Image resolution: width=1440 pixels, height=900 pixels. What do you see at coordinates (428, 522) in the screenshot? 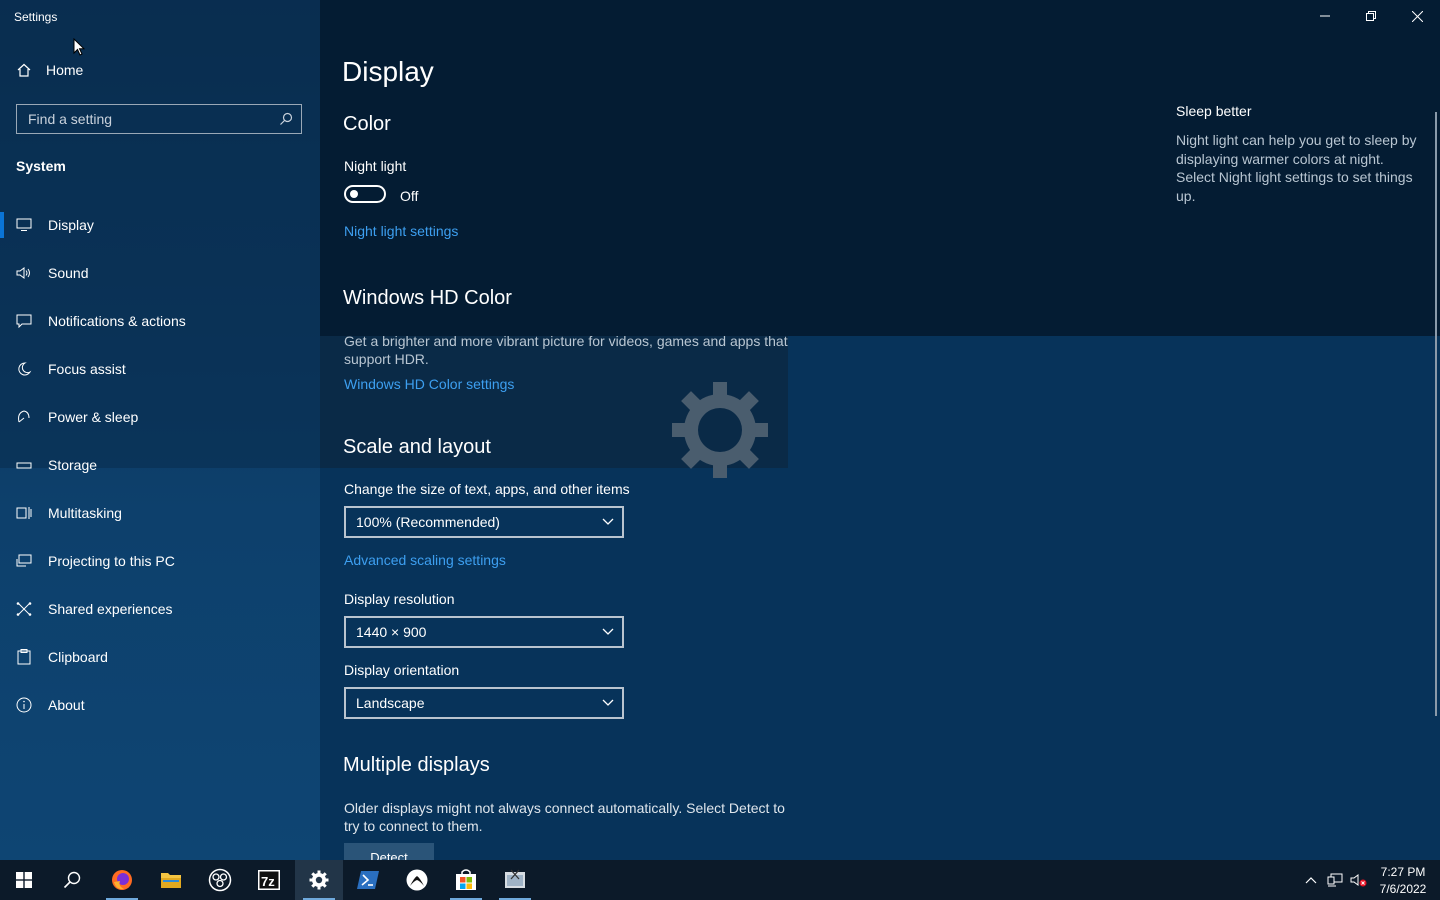
I see `scale-value: 100% (Recommended)` at bounding box center [428, 522].